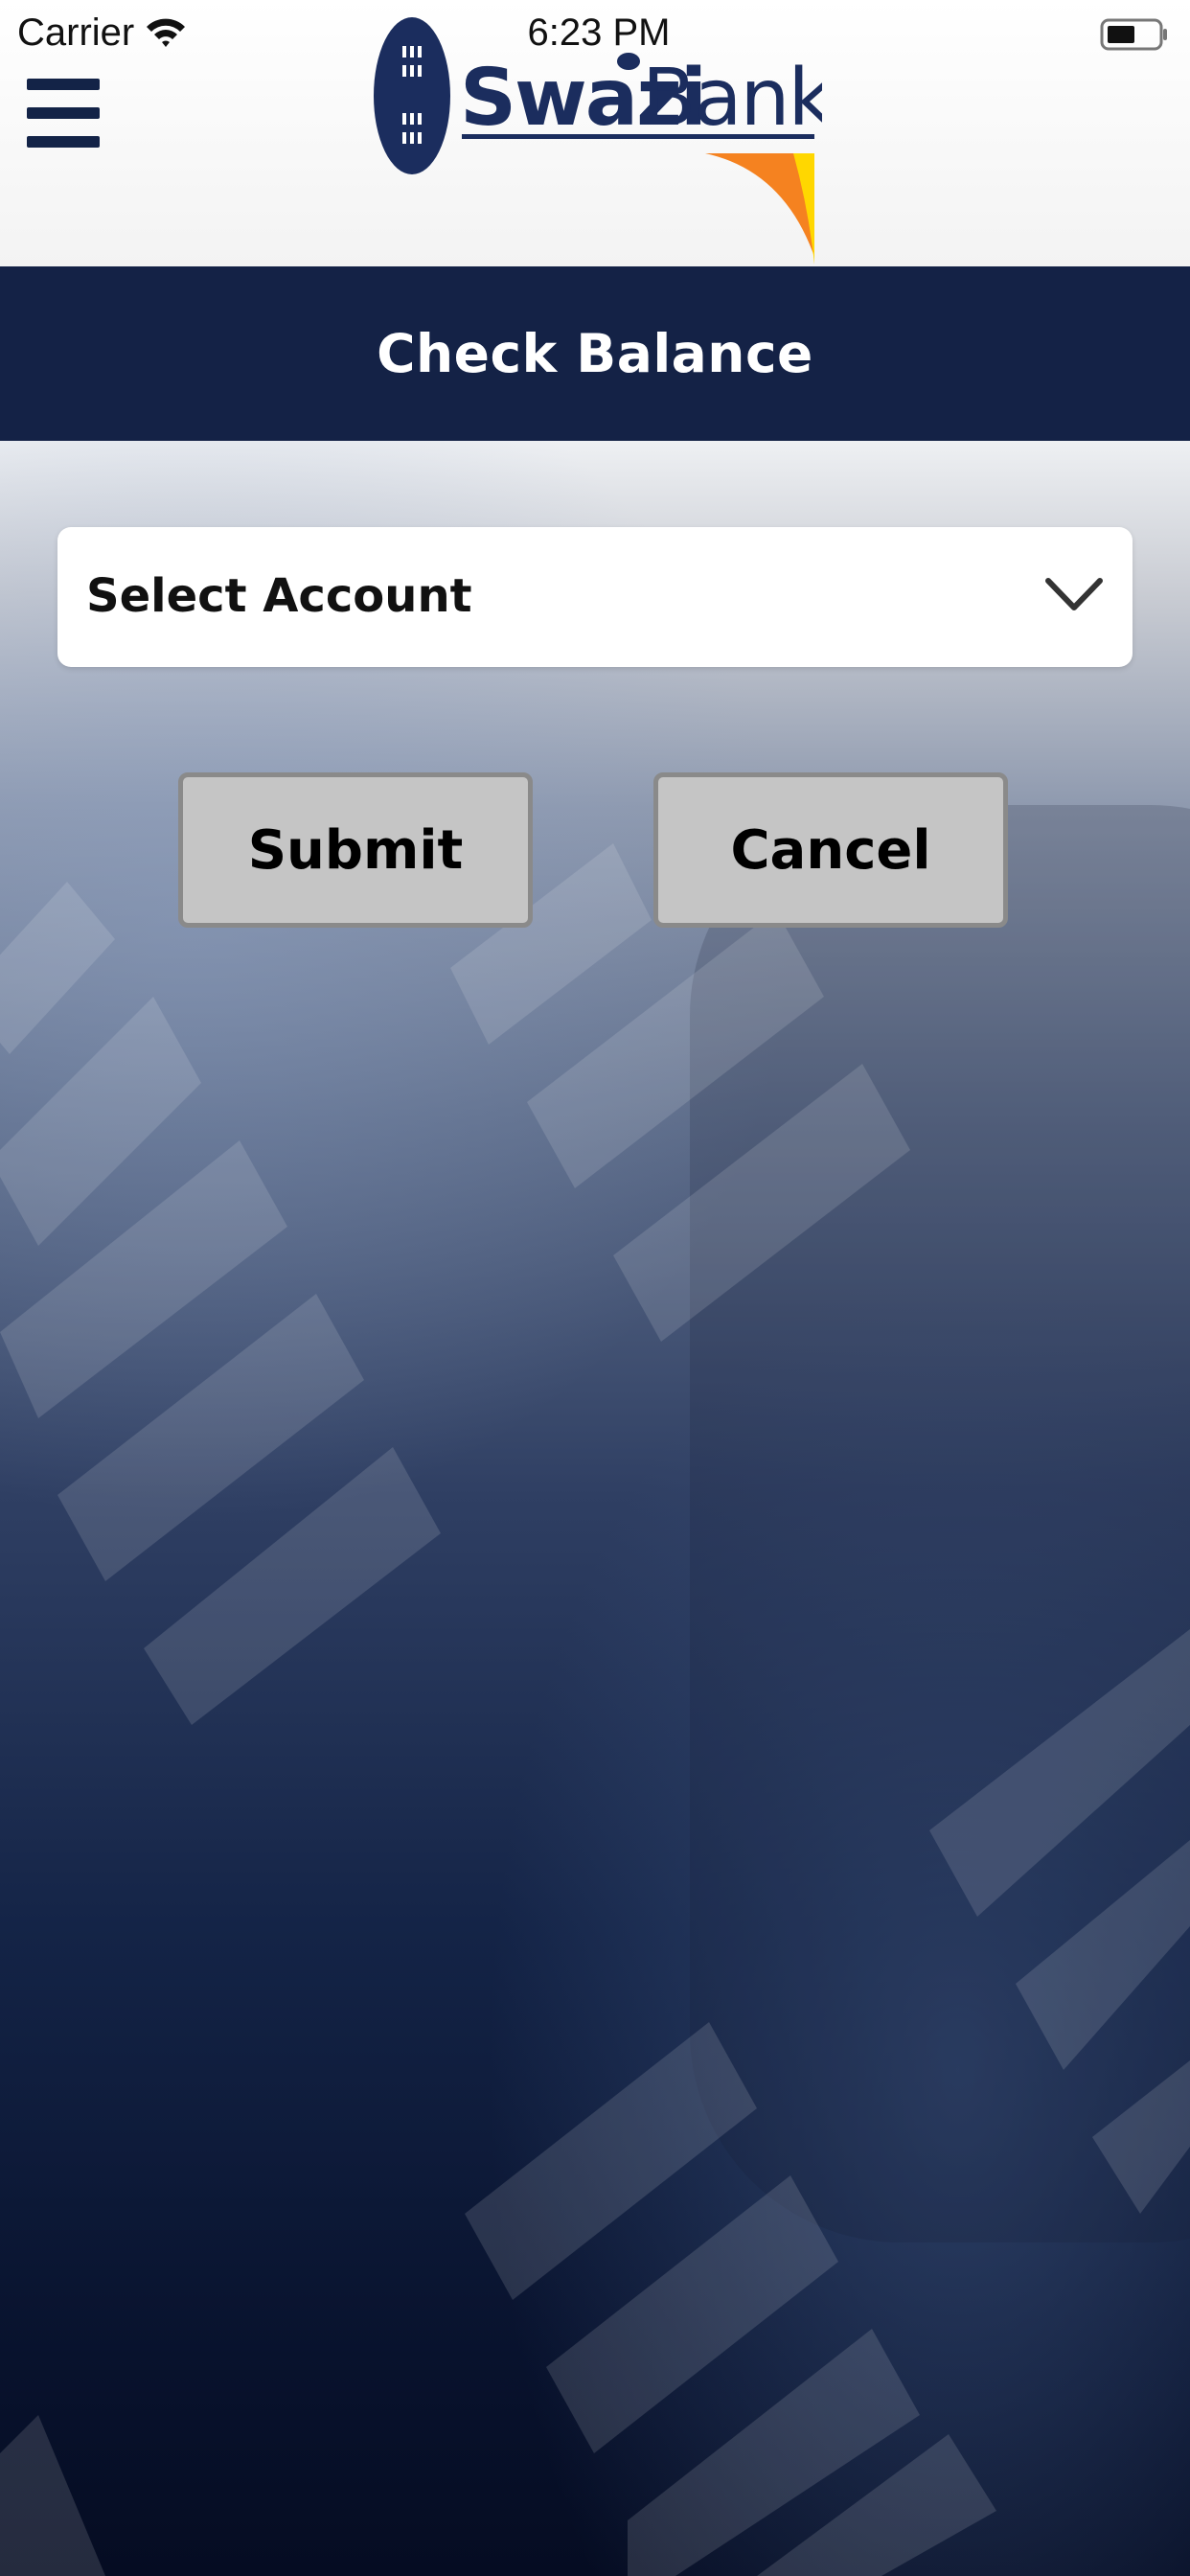  What do you see at coordinates (1133, 34) in the screenshot?
I see `battery-icon` at bounding box center [1133, 34].